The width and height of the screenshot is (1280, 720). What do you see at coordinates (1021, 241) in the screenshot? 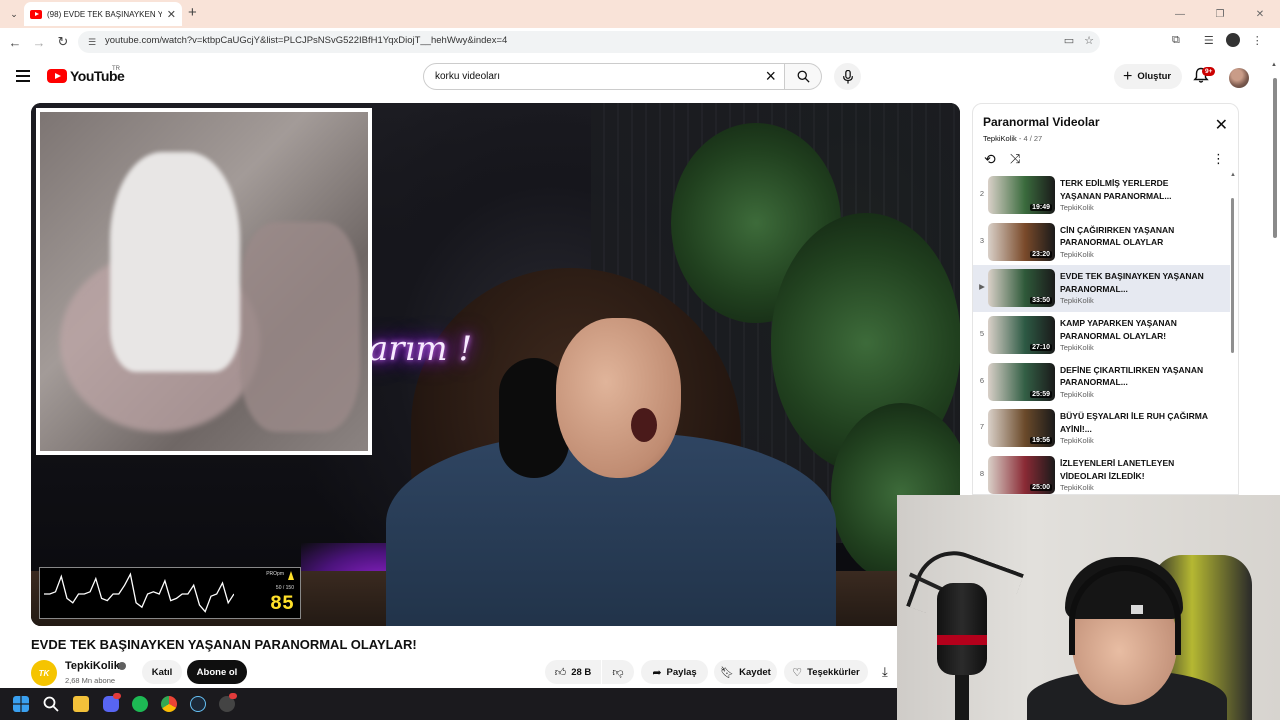
I see `playlist-item-thumbnail: 23:20` at bounding box center [1021, 241].